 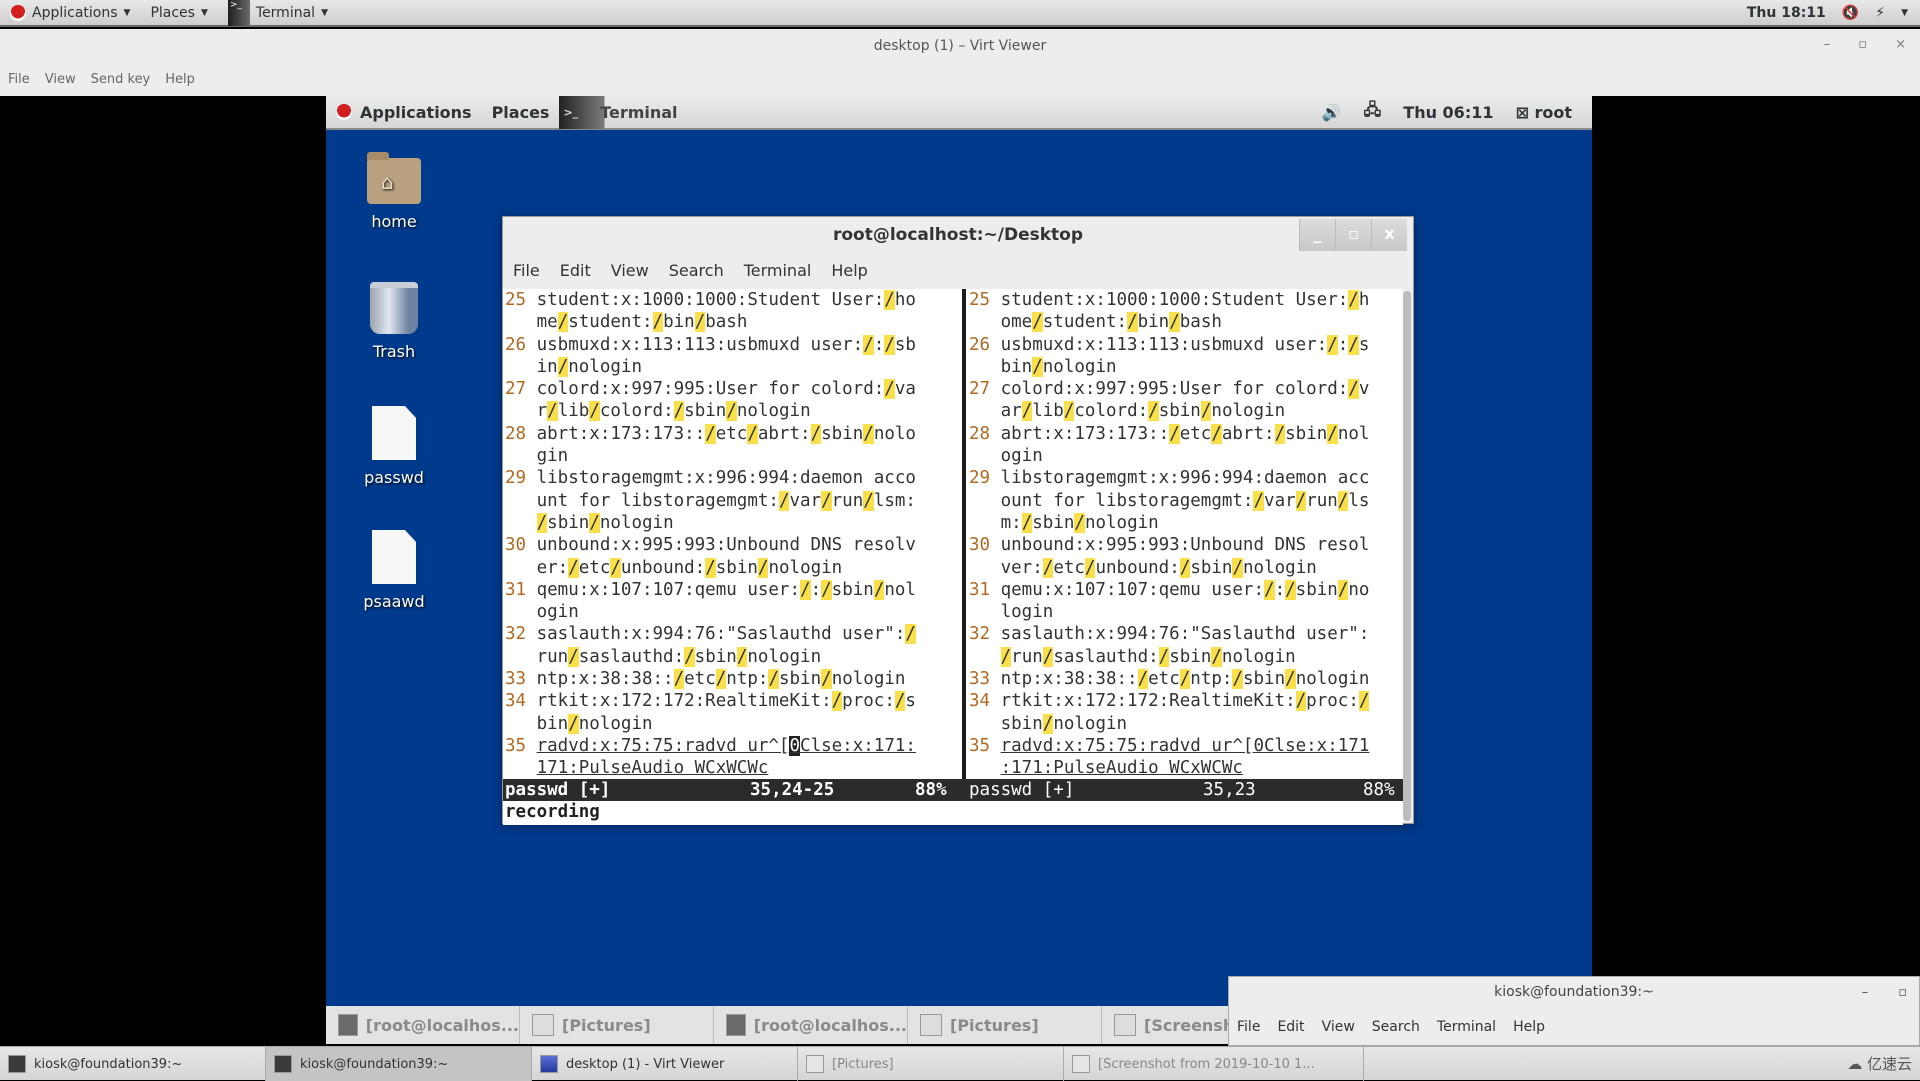 What do you see at coordinates (394, 446) in the screenshot?
I see `desktop-icon-passwd: passwd` at bounding box center [394, 446].